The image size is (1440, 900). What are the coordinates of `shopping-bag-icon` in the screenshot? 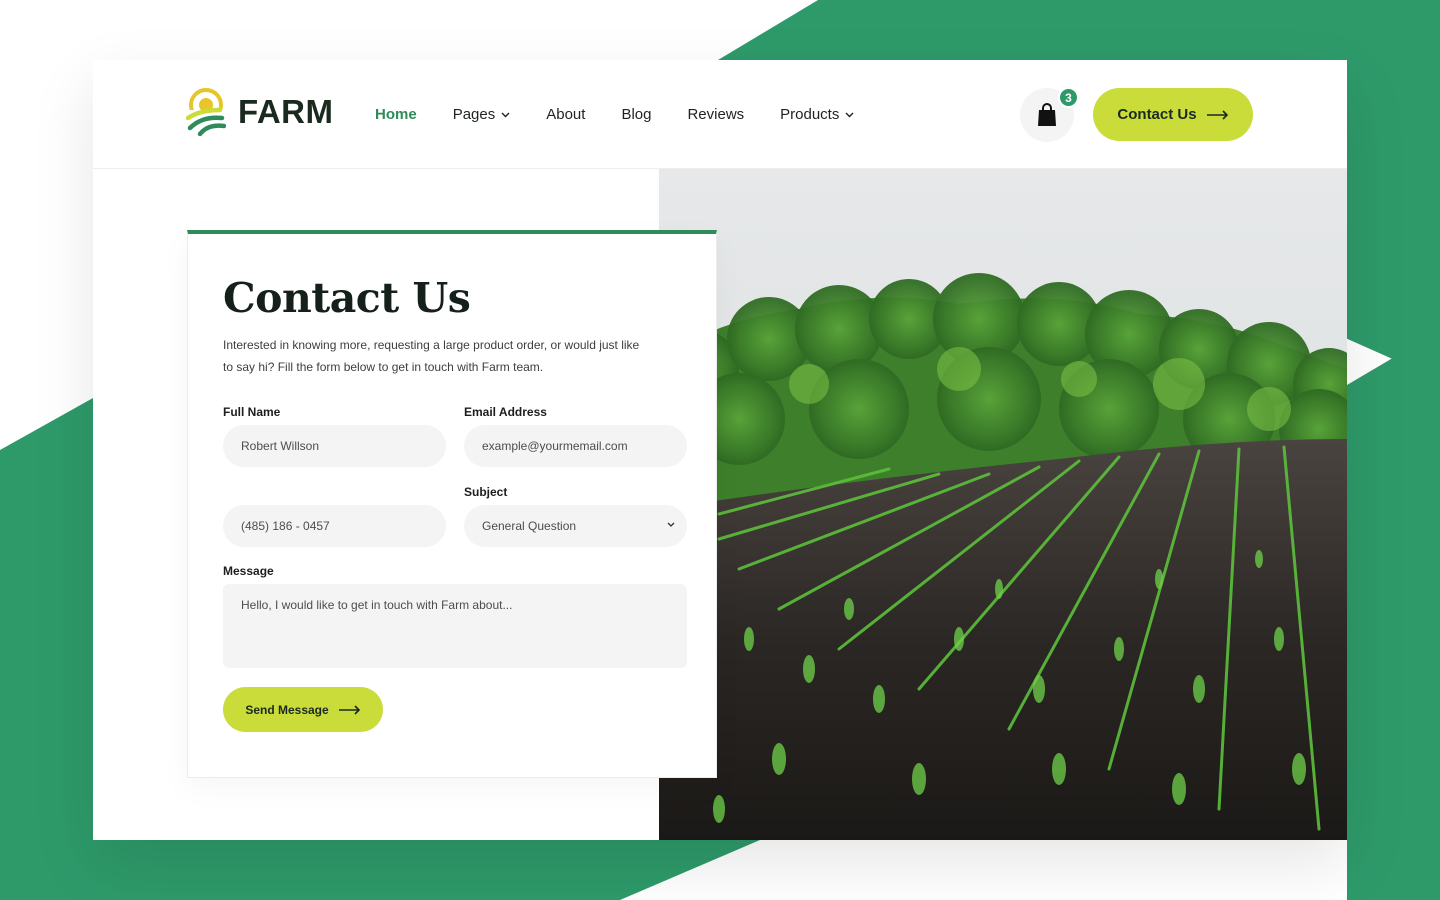 It's located at (1047, 114).